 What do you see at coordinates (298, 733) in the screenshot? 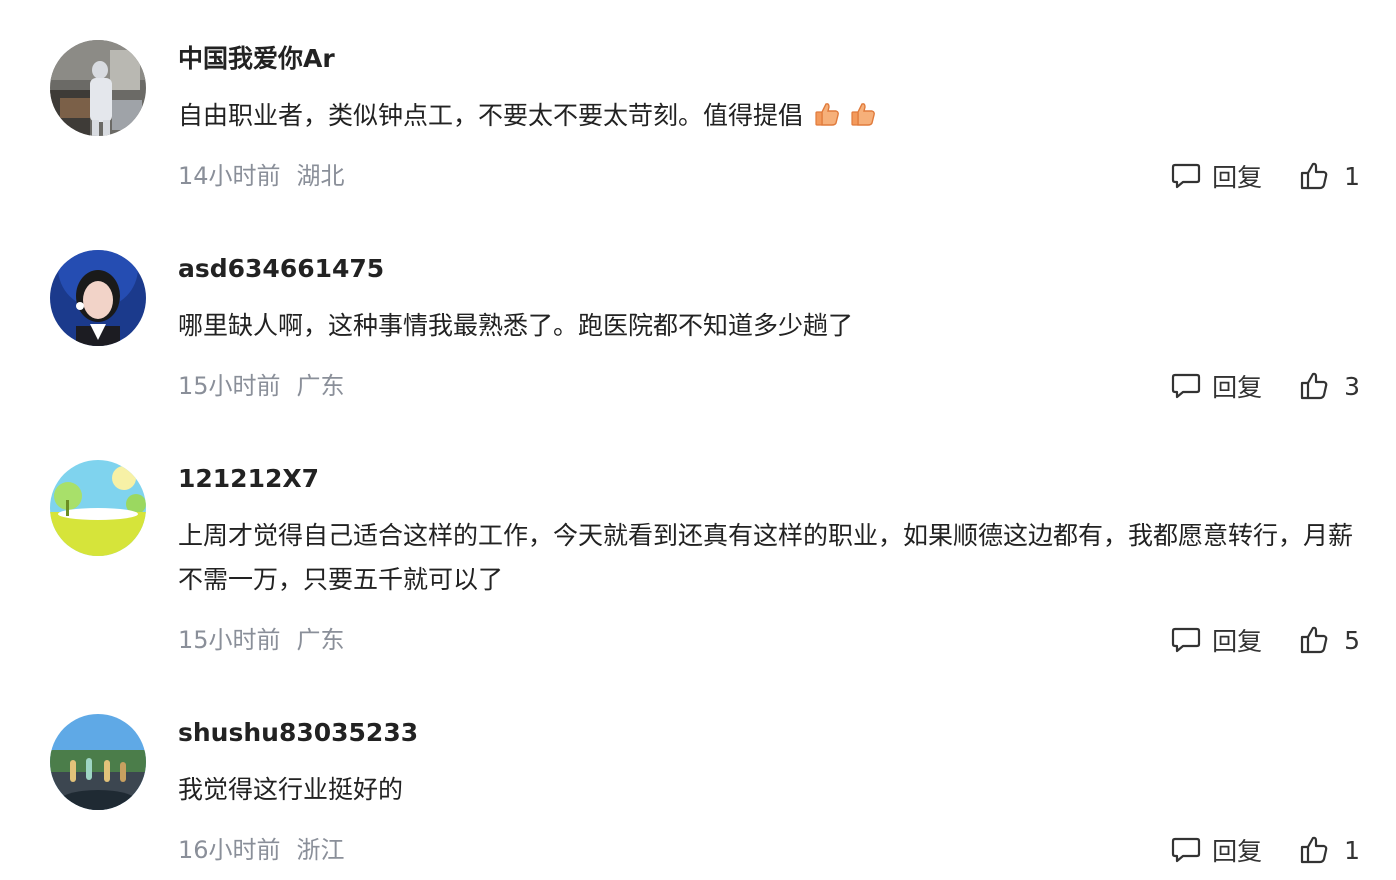
I see `username: shushu83035233` at bounding box center [298, 733].